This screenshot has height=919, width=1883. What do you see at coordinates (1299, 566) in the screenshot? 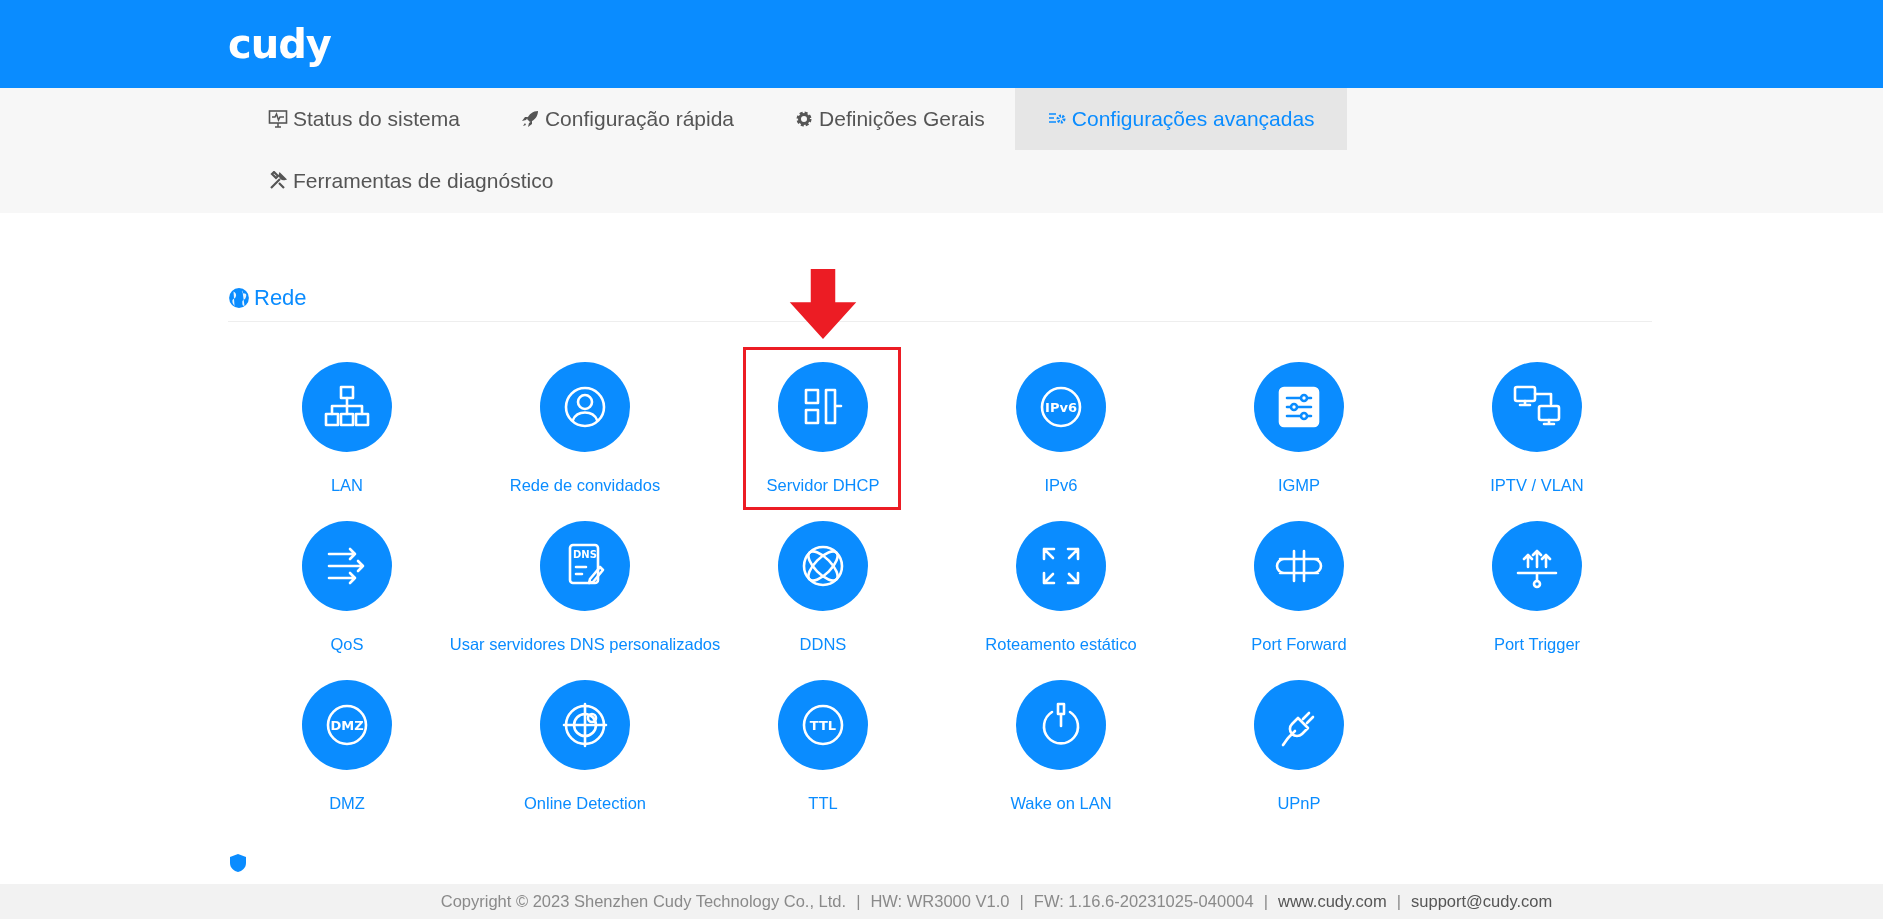
I see `ports-icon` at bounding box center [1299, 566].